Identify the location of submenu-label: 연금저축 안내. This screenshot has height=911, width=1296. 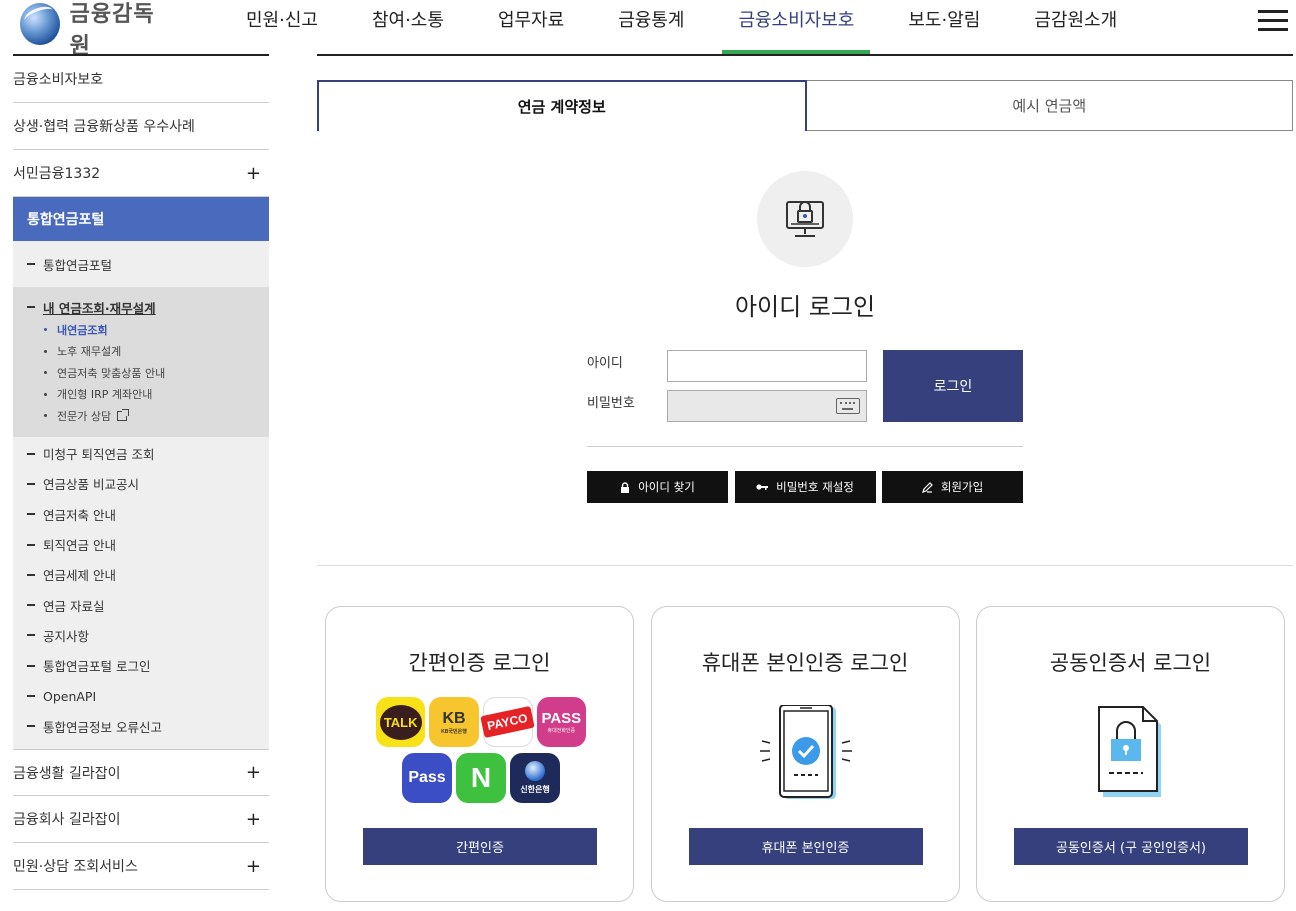
(79, 515).